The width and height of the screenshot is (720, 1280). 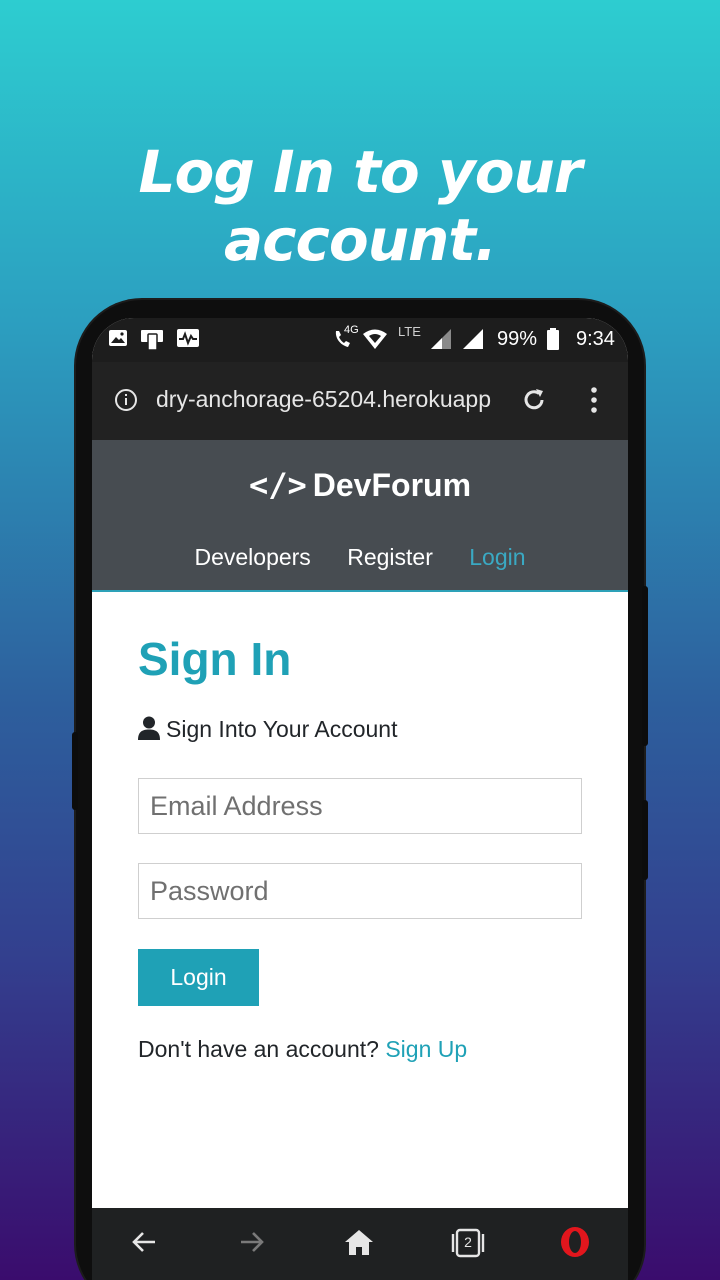 What do you see at coordinates (277, 485) in the screenshot?
I see `code-icon: </>` at bounding box center [277, 485].